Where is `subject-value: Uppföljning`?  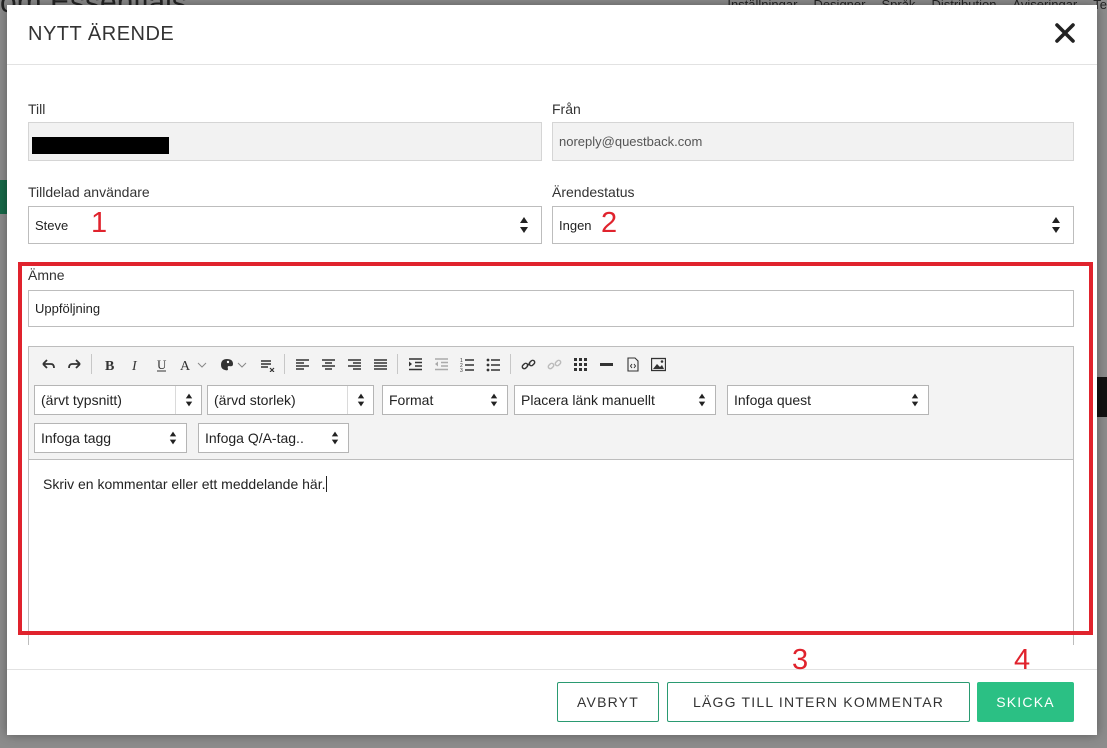 subject-value: Uppföljning is located at coordinates (68, 308).